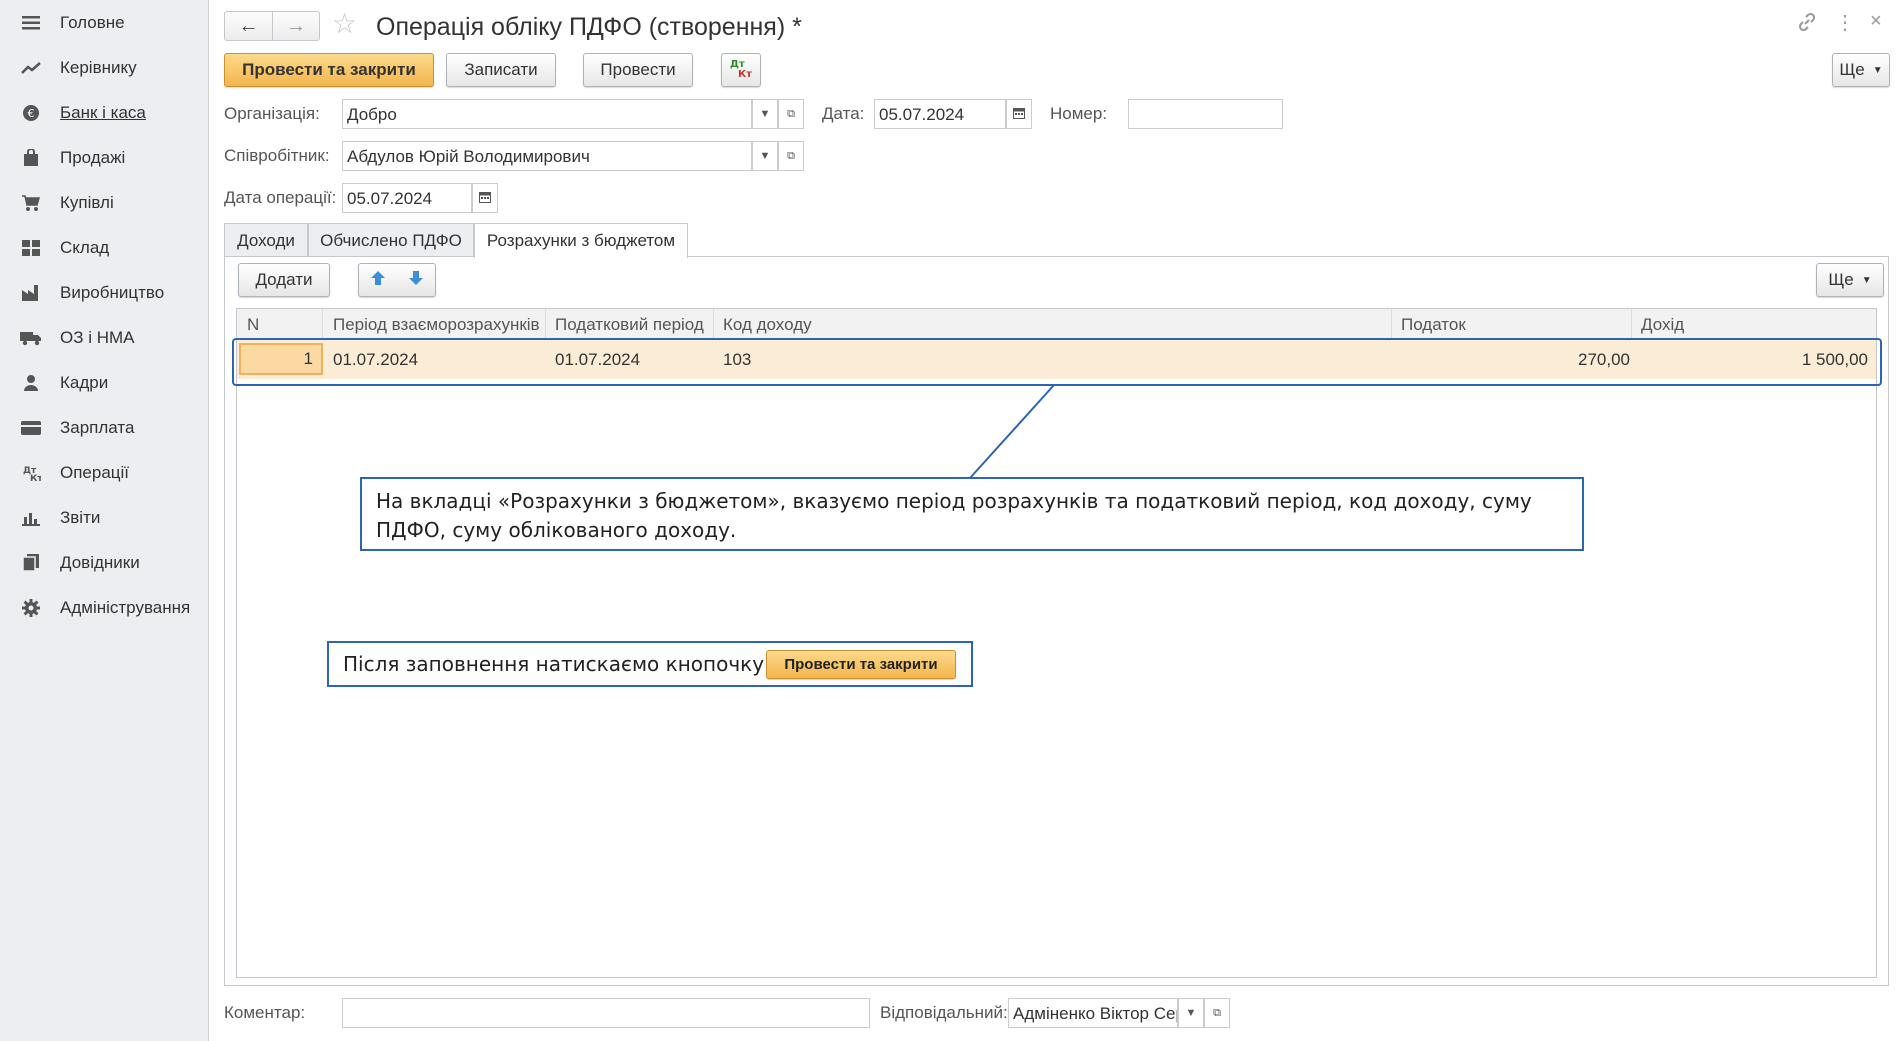 The image size is (1903, 1041). Describe the element at coordinates (253, 325) in the screenshot. I see `column-header-n: N` at that location.